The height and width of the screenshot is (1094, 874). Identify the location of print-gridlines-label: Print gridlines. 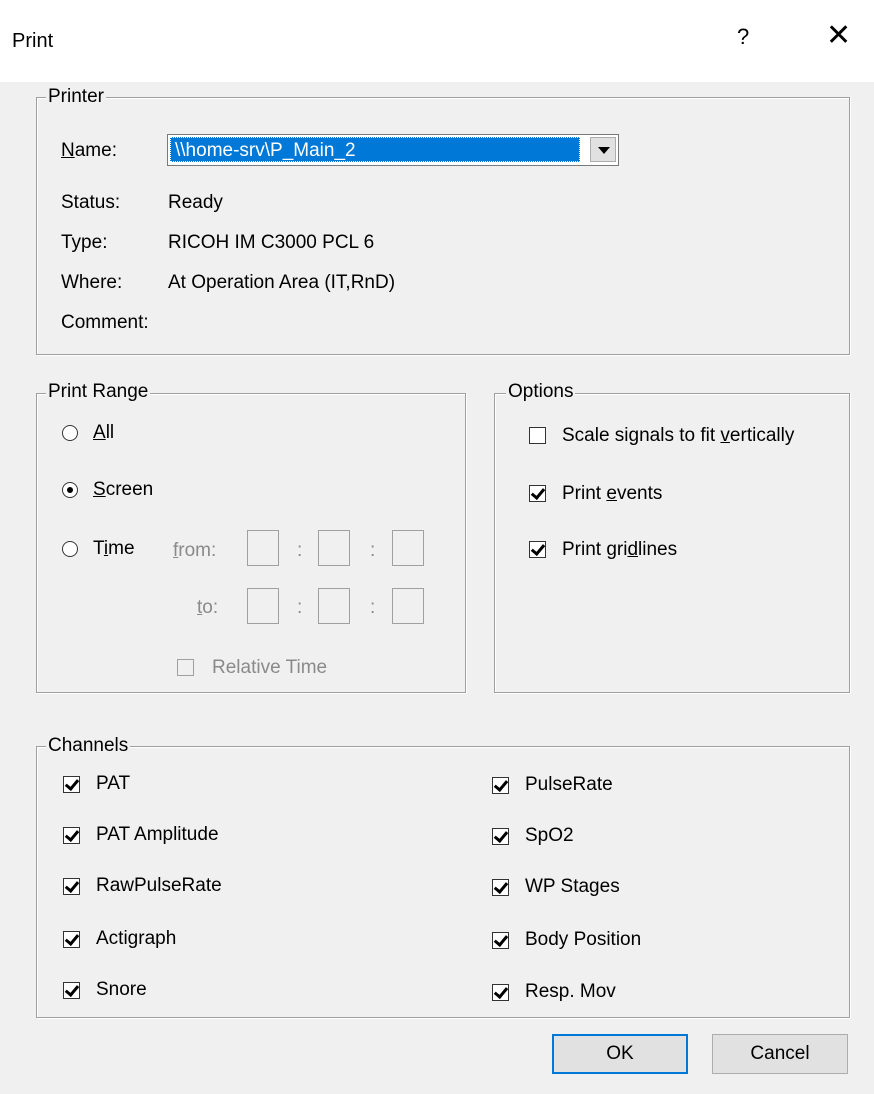
(620, 549).